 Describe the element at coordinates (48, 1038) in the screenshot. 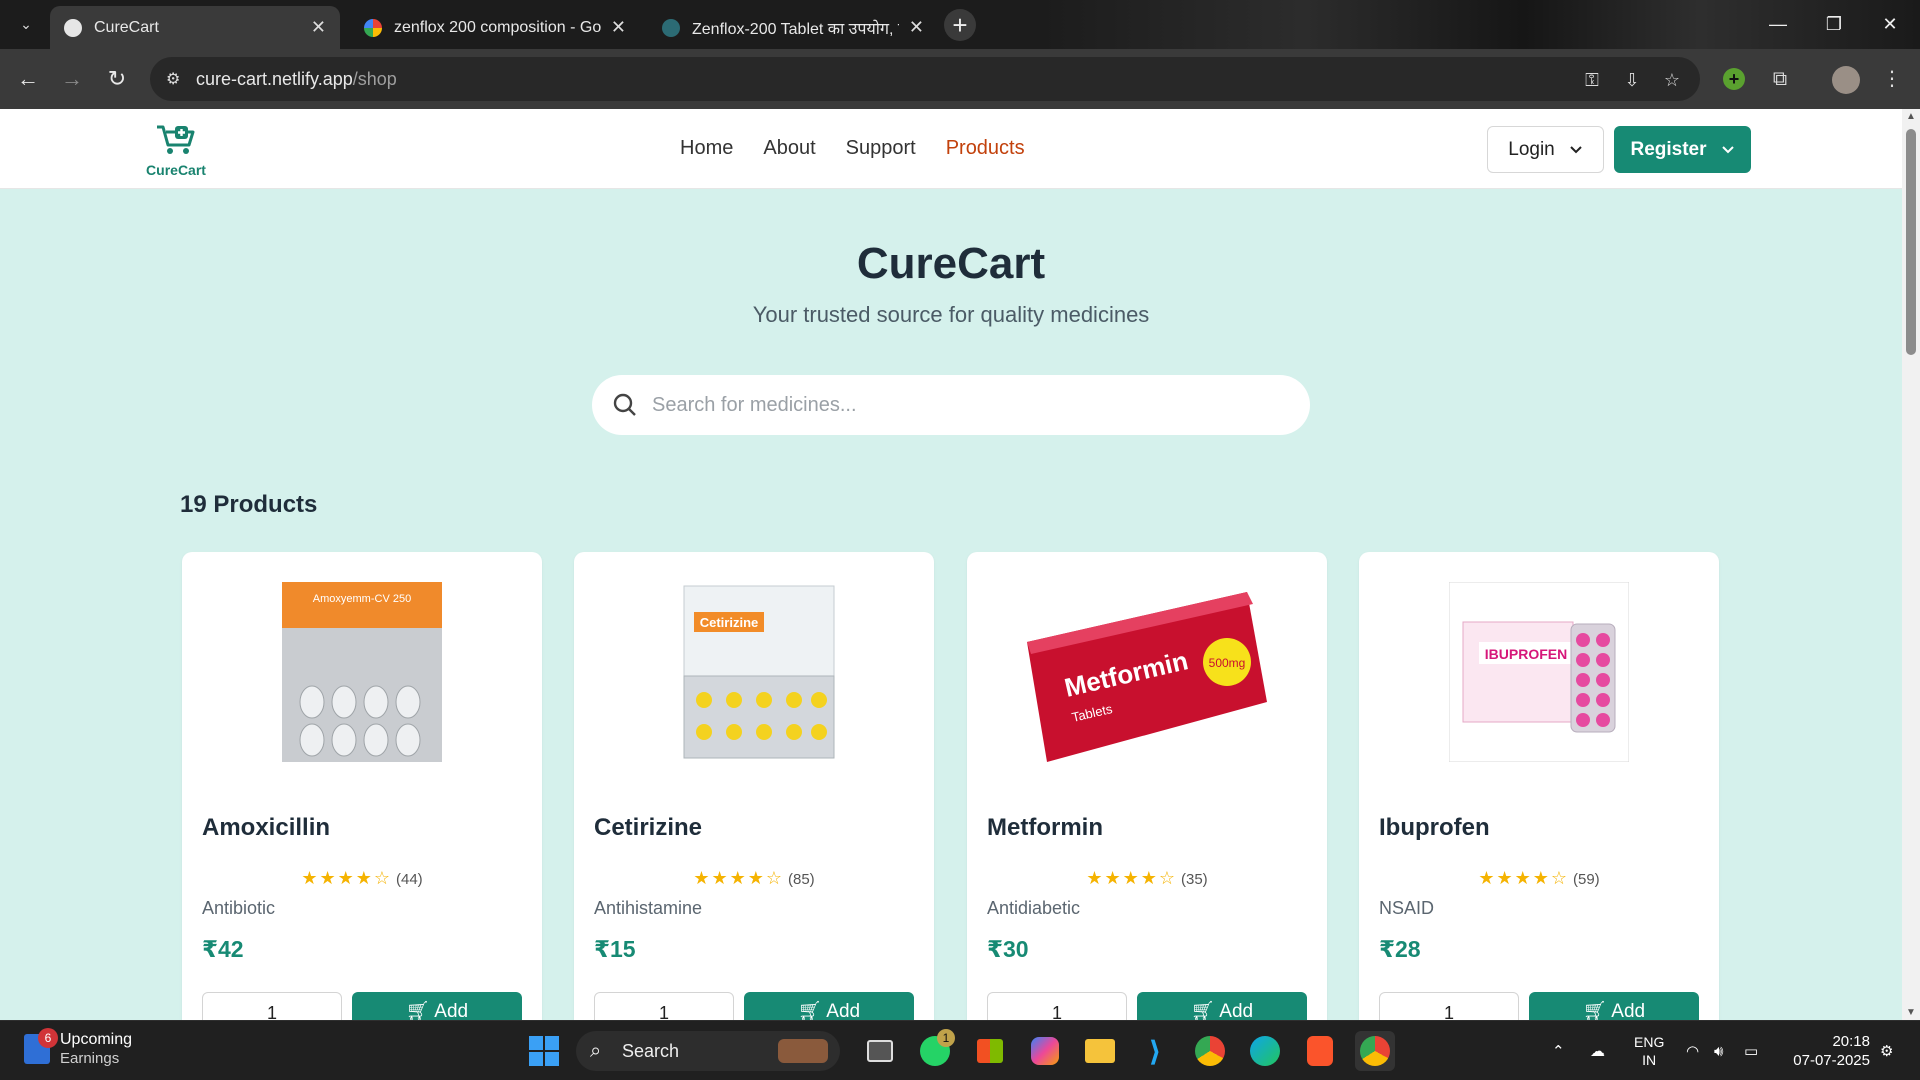

I see `widgets-badge: 6` at that location.